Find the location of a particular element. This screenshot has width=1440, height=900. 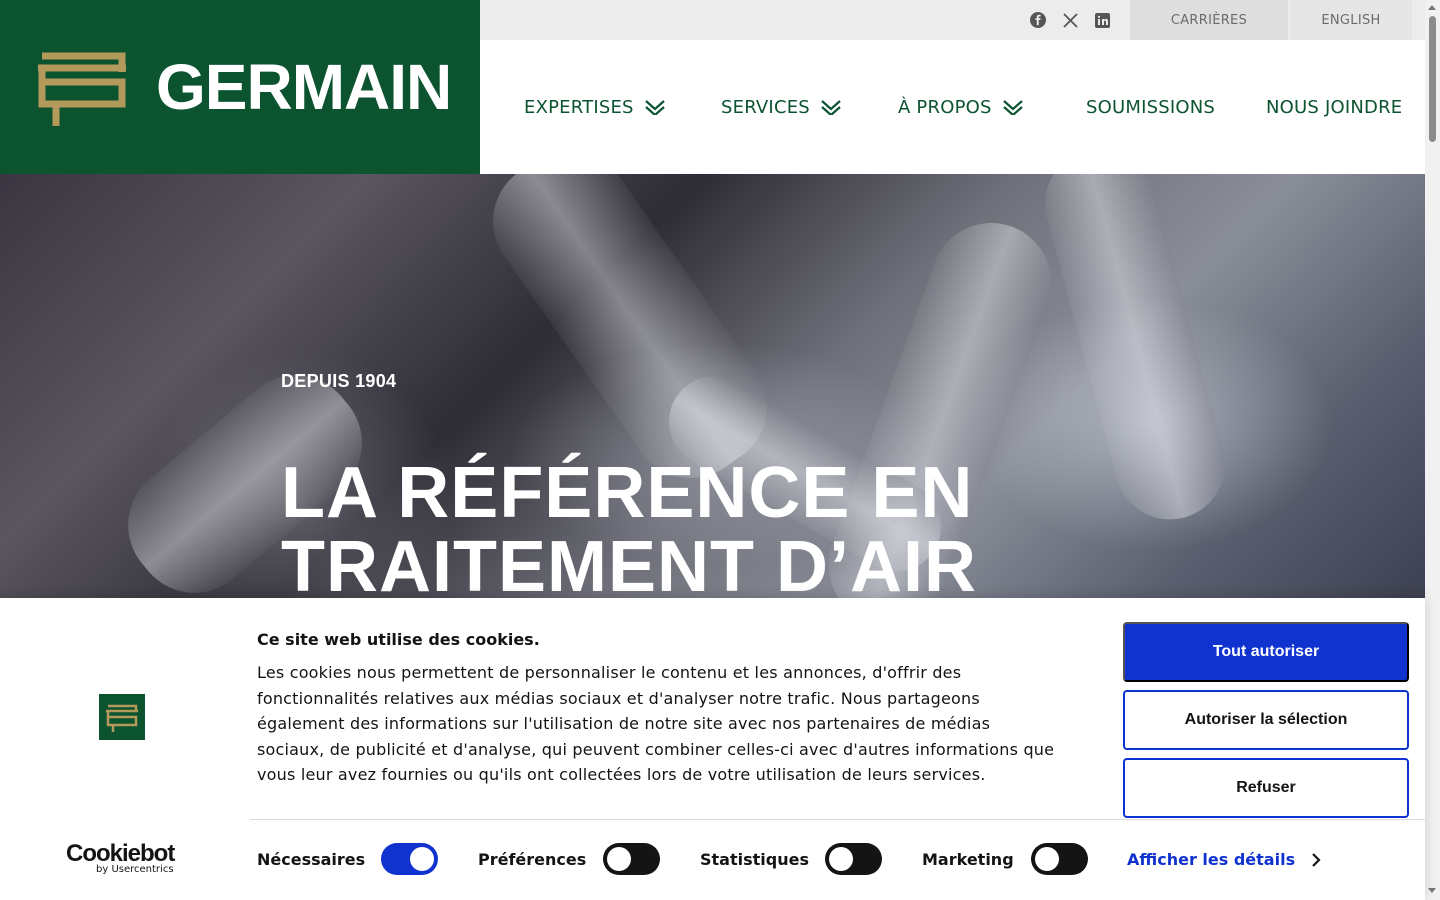

details-label: Afficher les détails is located at coordinates (1211, 859).